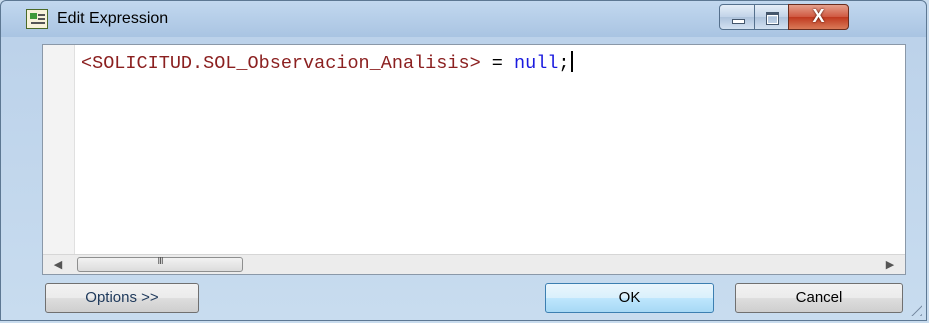  Describe the element at coordinates (497, 63) in the screenshot. I see `code-operator: =` at that location.